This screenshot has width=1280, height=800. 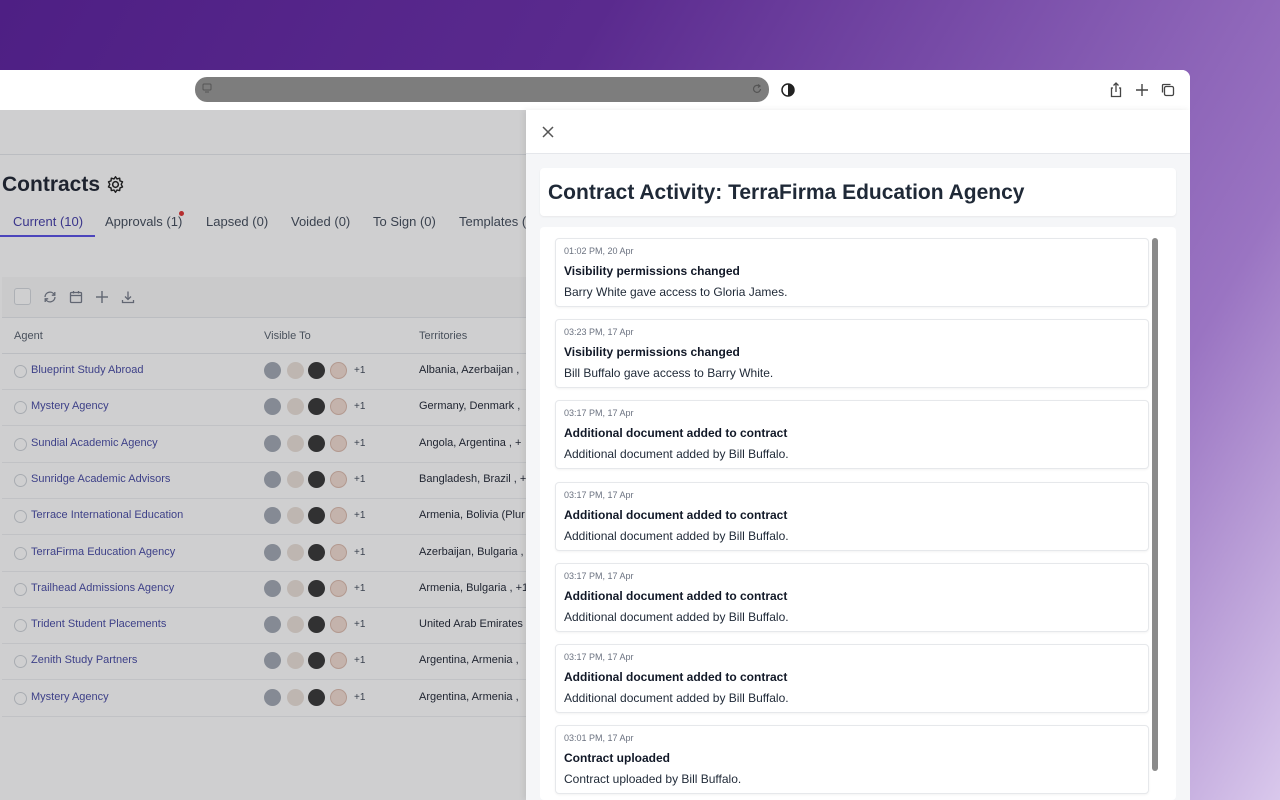 What do you see at coordinates (599, 251) in the screenshot?
I see `activity-timestamp: 01:02 PM, 20 Apr` at bounding box center [599, 251].